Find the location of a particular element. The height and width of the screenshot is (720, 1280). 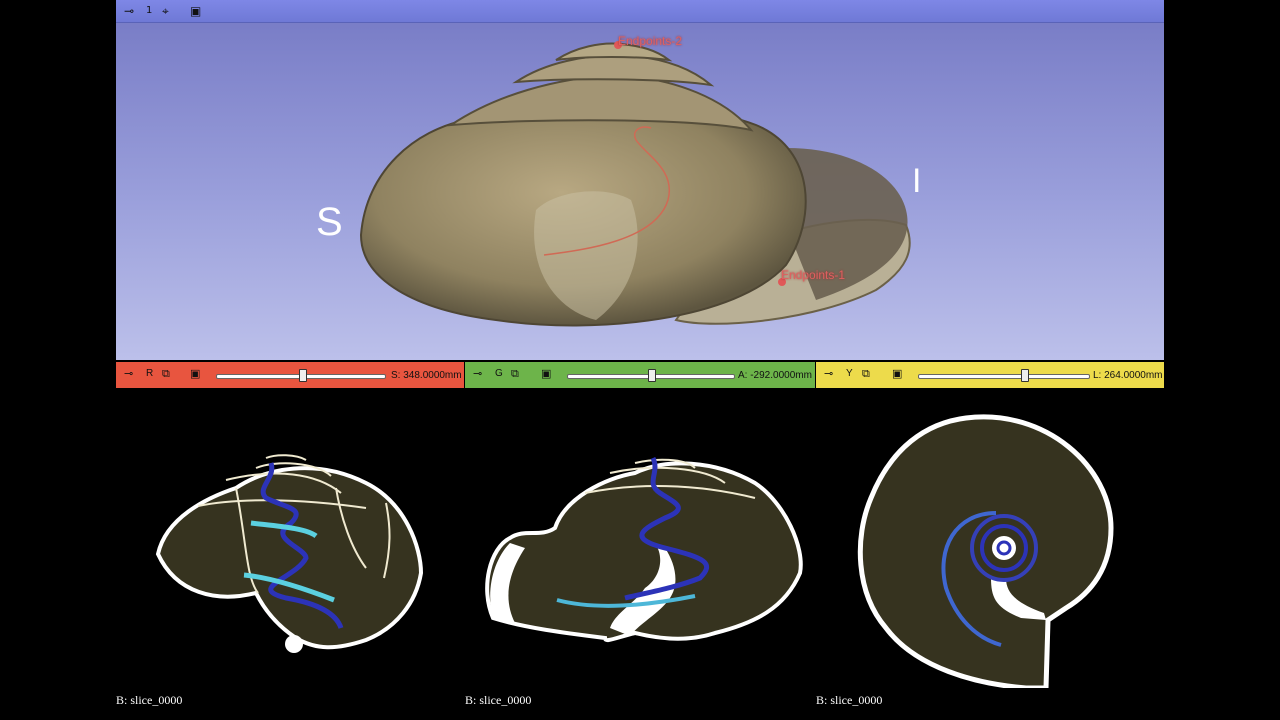

slice-image-red is located at coordinates (289, 553).